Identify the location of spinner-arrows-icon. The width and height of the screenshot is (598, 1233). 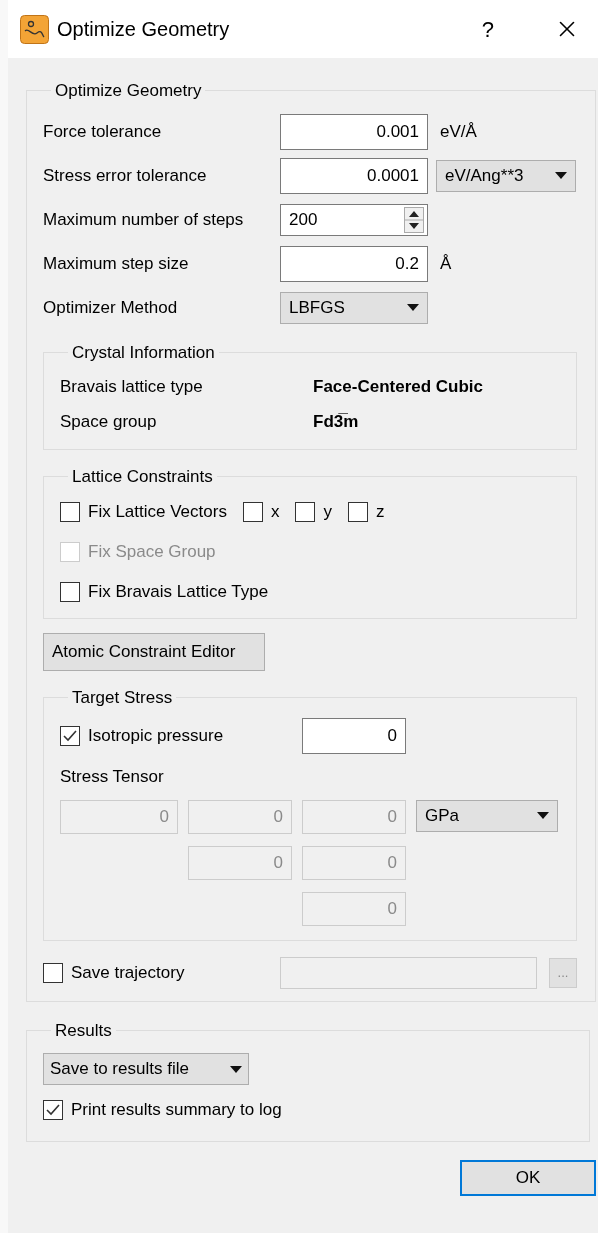
(414, 219).